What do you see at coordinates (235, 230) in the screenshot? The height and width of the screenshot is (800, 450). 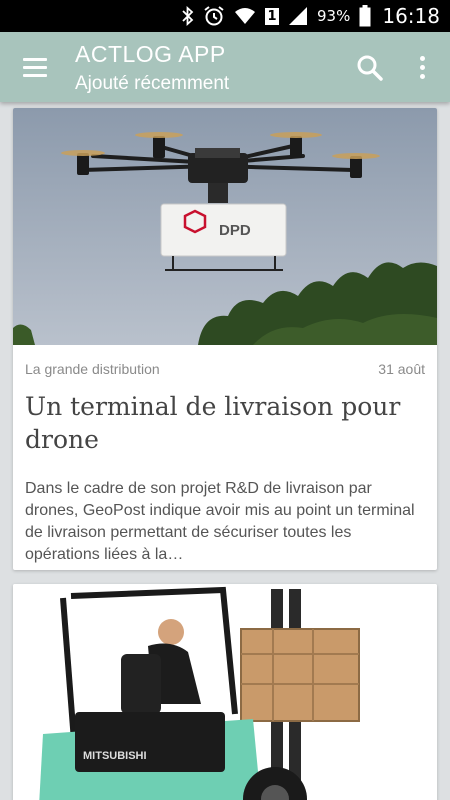 I see `package-label: DPD` at bounding box center [235, 230].